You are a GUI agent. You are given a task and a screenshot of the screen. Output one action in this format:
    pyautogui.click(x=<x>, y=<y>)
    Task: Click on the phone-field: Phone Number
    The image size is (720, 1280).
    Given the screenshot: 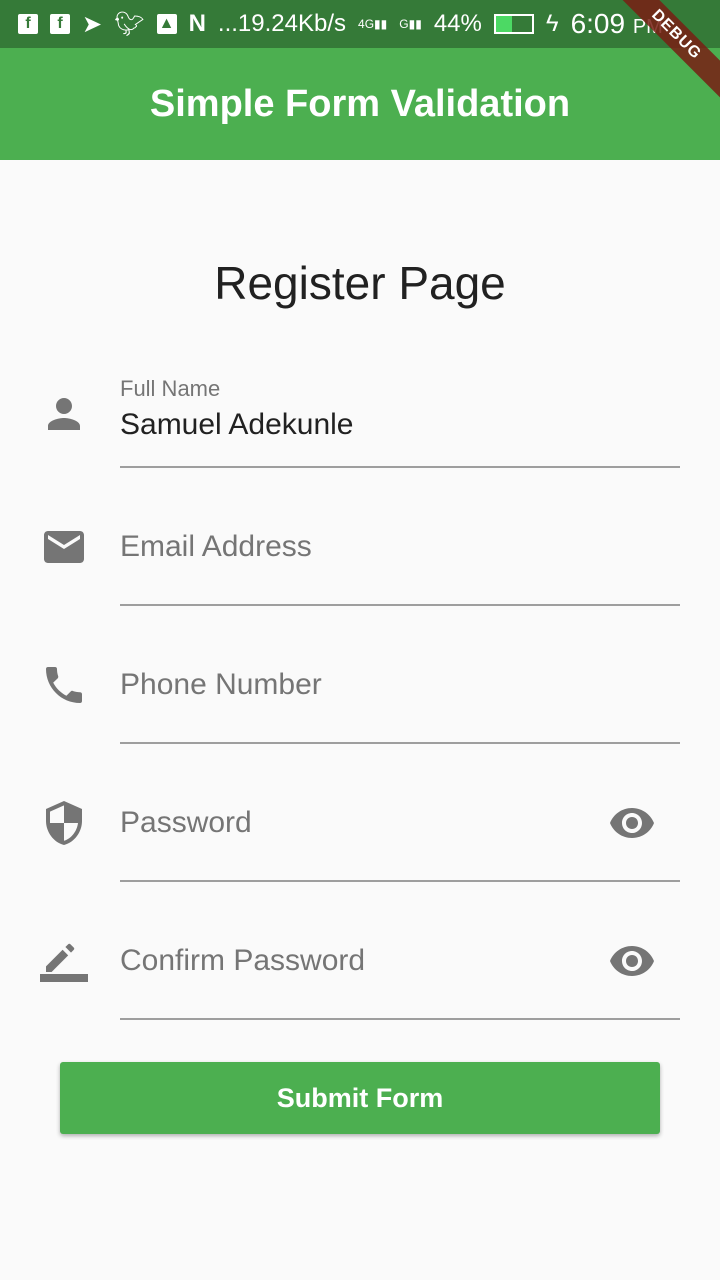 What is the action you would take?
    pyautogui.click(x=360, y=705)
    